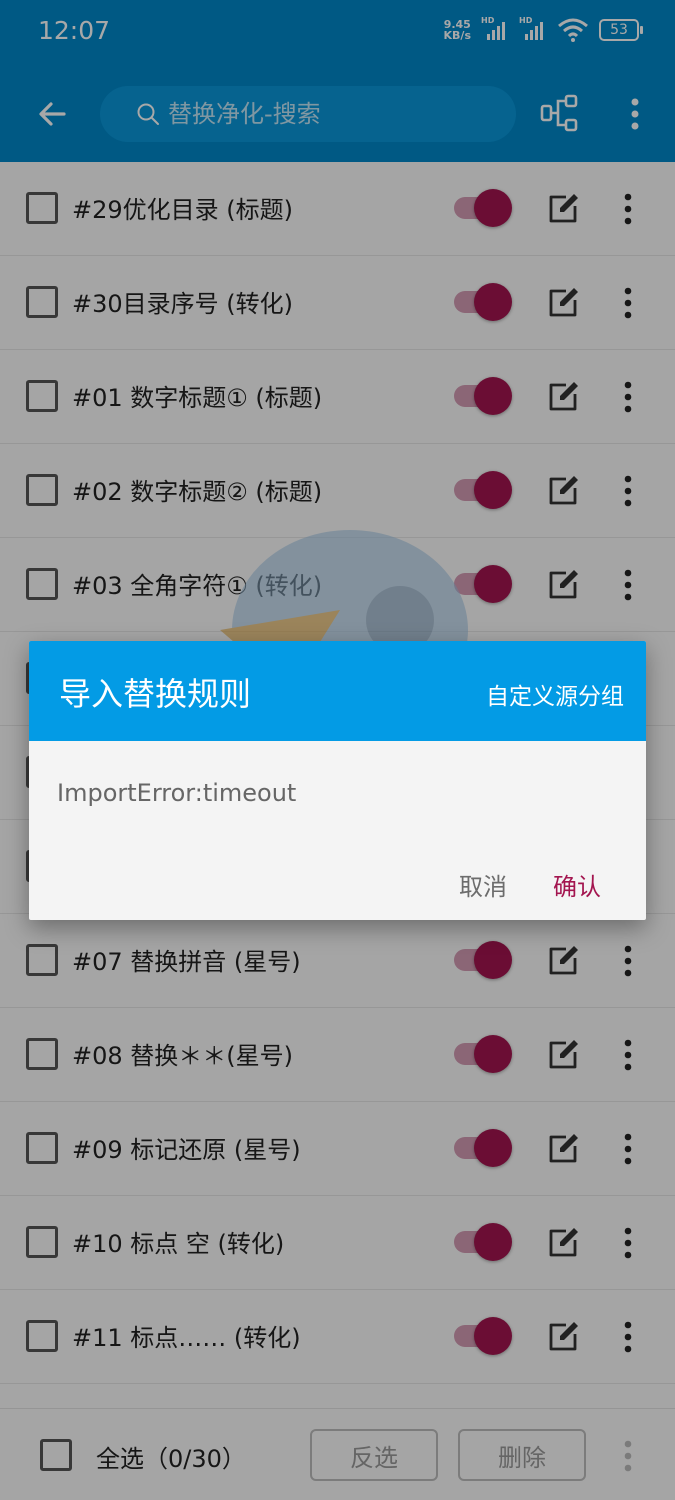 This screenshot has height=1500, width=675. Describe the element at coordinates (555, 694) in the screenshot. I see `custom-source-group-button: 自定义源分组` at that location.